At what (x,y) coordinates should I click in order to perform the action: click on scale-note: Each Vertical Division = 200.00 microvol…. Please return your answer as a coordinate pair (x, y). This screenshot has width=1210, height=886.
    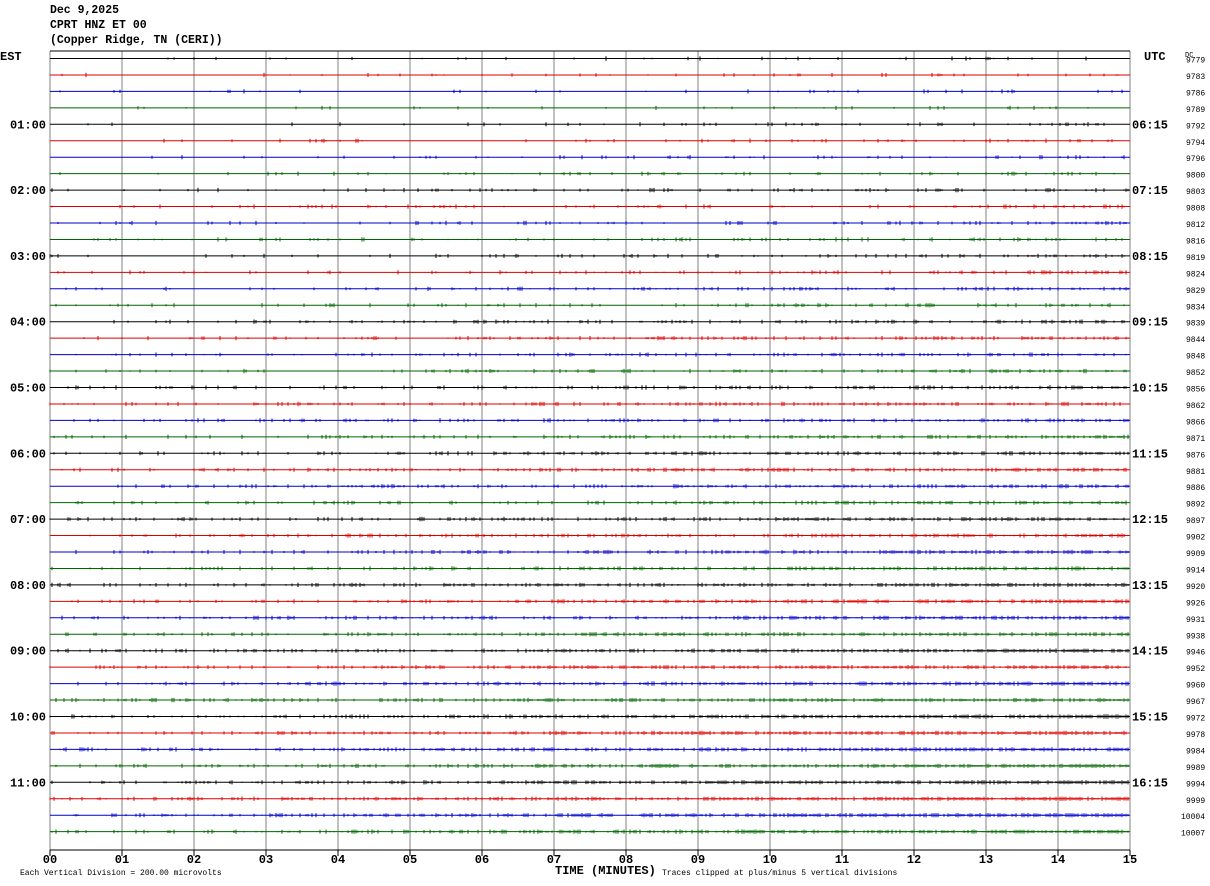
    Looking at the image, I should click on (121, 873).